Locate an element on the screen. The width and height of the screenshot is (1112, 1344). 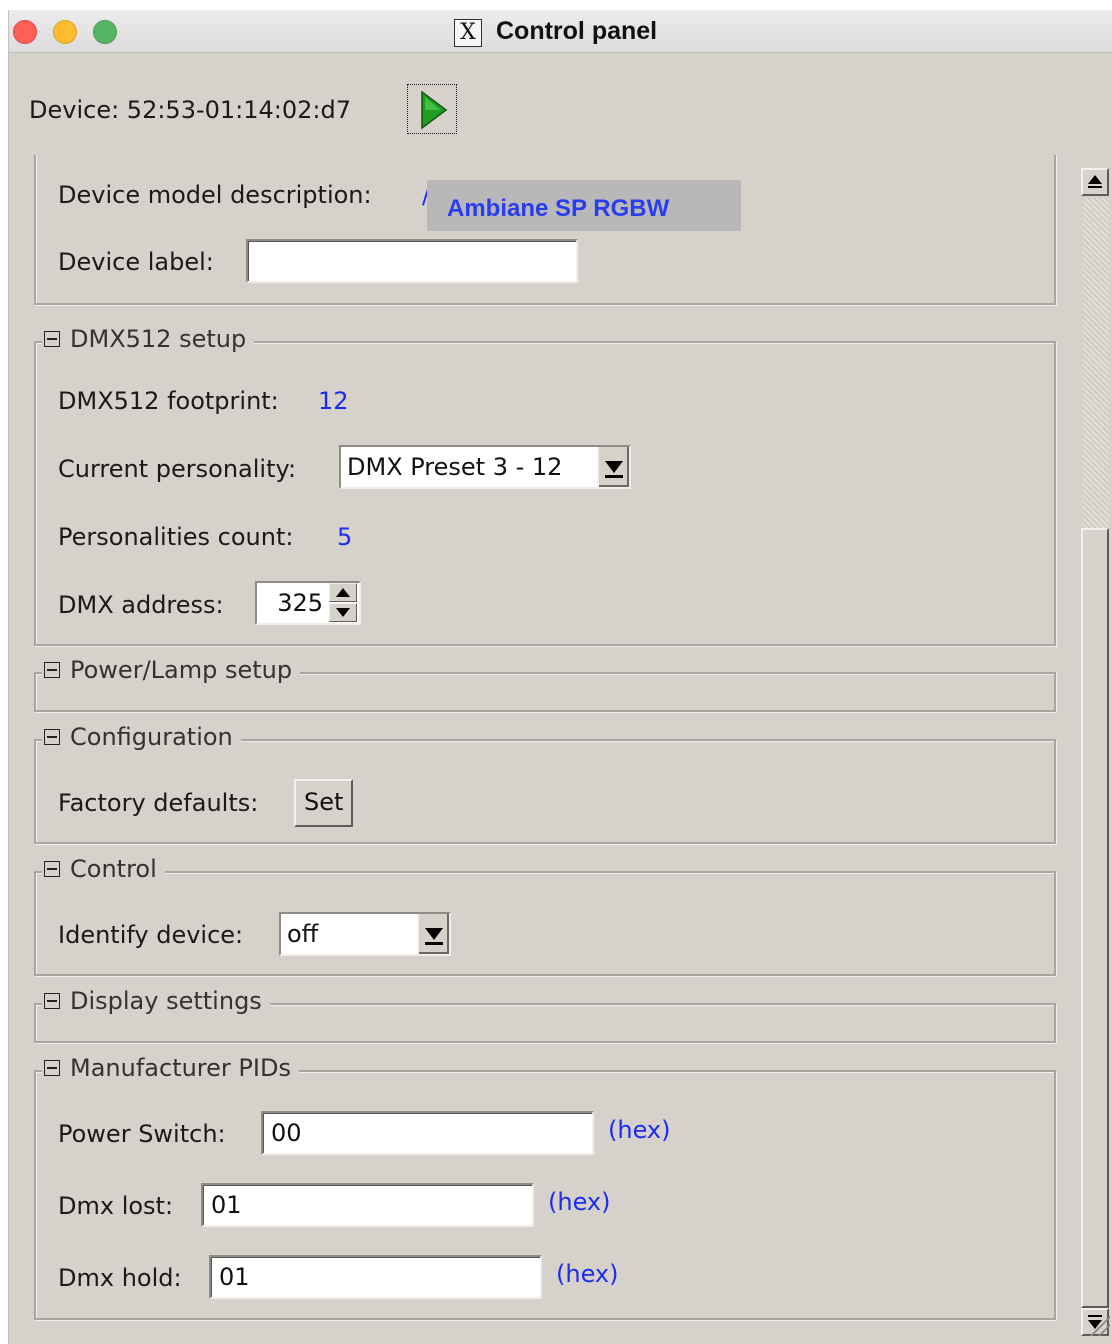
personalities-count-label: Personalities count: is located at coordinates (176, 537).